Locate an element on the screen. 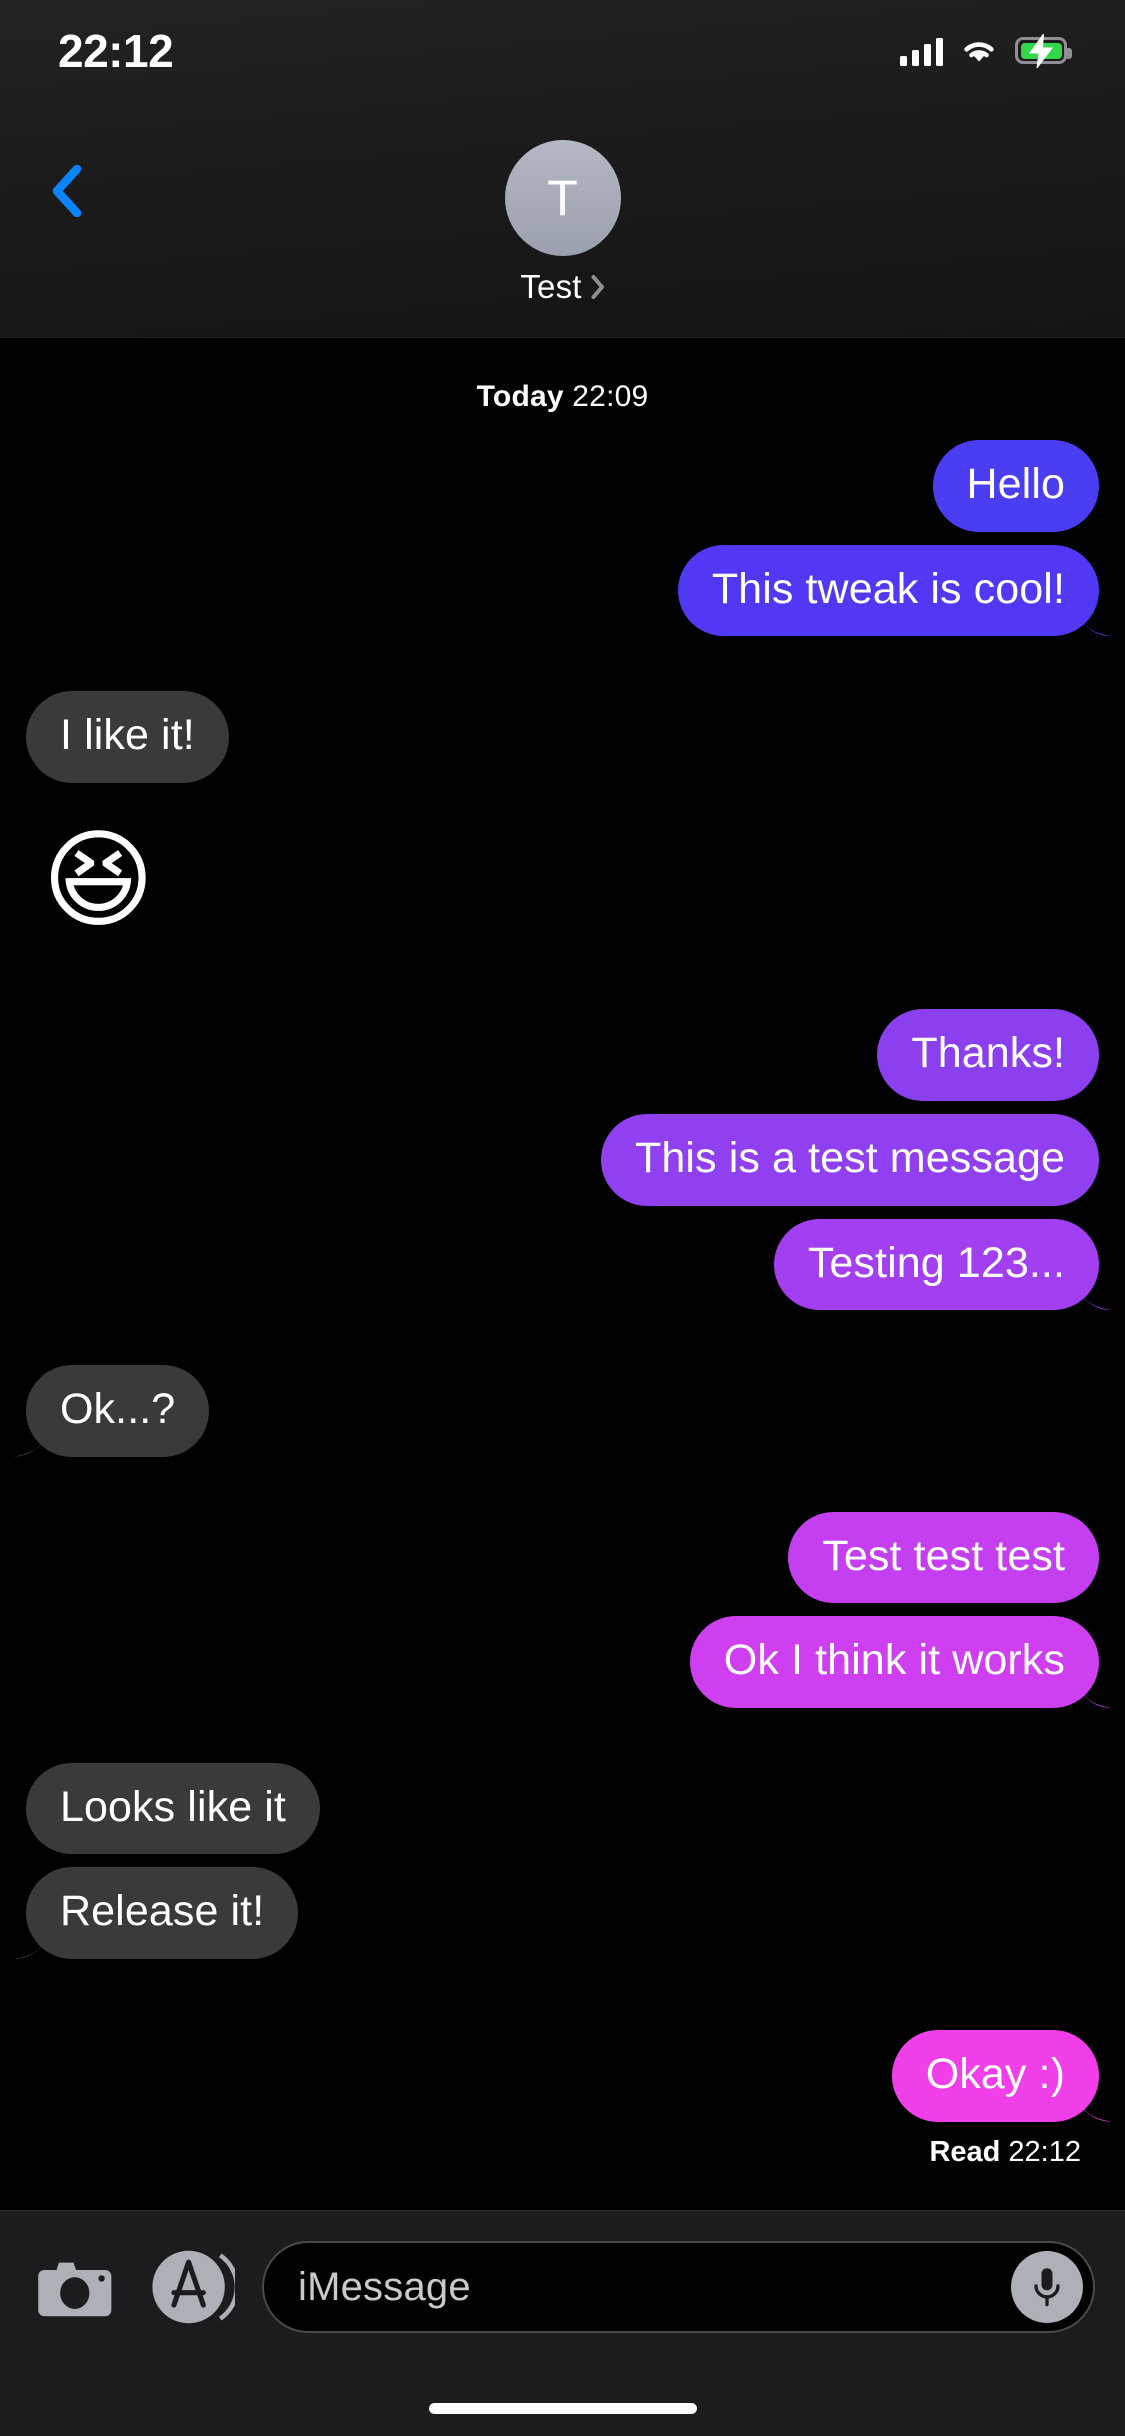 Image resolution: width=1125 pixels, height=2436 pixels. camera-icon is located at coordinates (75, 2289).